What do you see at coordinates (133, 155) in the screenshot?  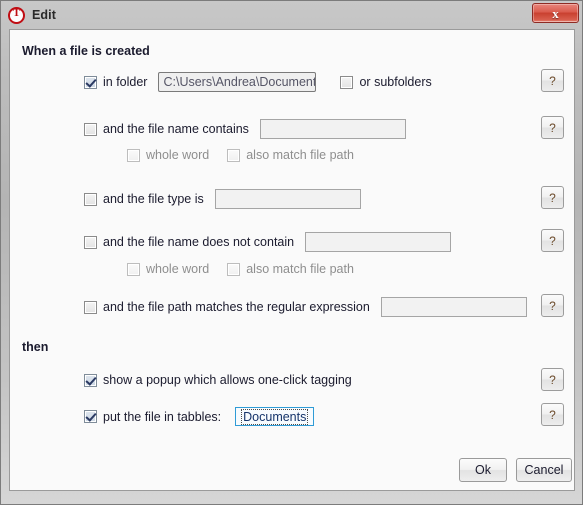 I see `checkbox-whole-word-contains` at bounding box center [133, 155].